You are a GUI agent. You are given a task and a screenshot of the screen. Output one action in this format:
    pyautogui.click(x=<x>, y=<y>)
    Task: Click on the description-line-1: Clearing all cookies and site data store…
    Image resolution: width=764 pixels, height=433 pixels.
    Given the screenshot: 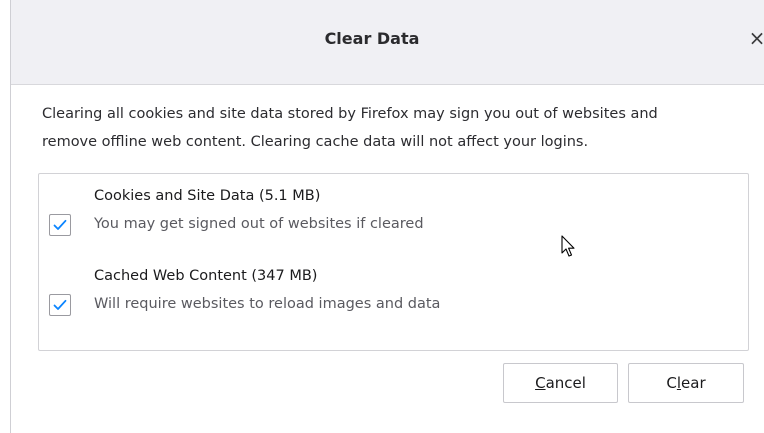 What is the action you would take?
    pyautogui.click(x=350, y=114)
    